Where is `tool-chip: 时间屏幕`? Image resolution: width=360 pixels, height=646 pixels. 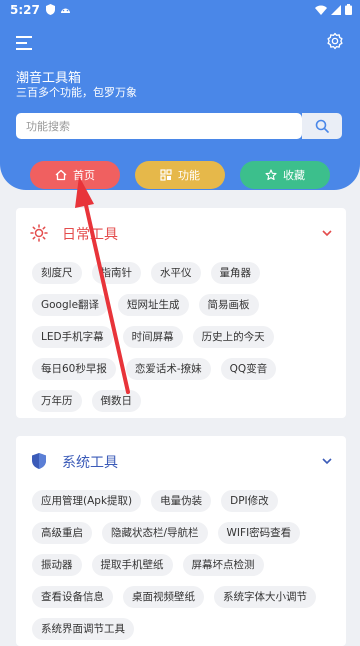
tool-chip: 时间屏幕 is located at coordinates (152, 337).